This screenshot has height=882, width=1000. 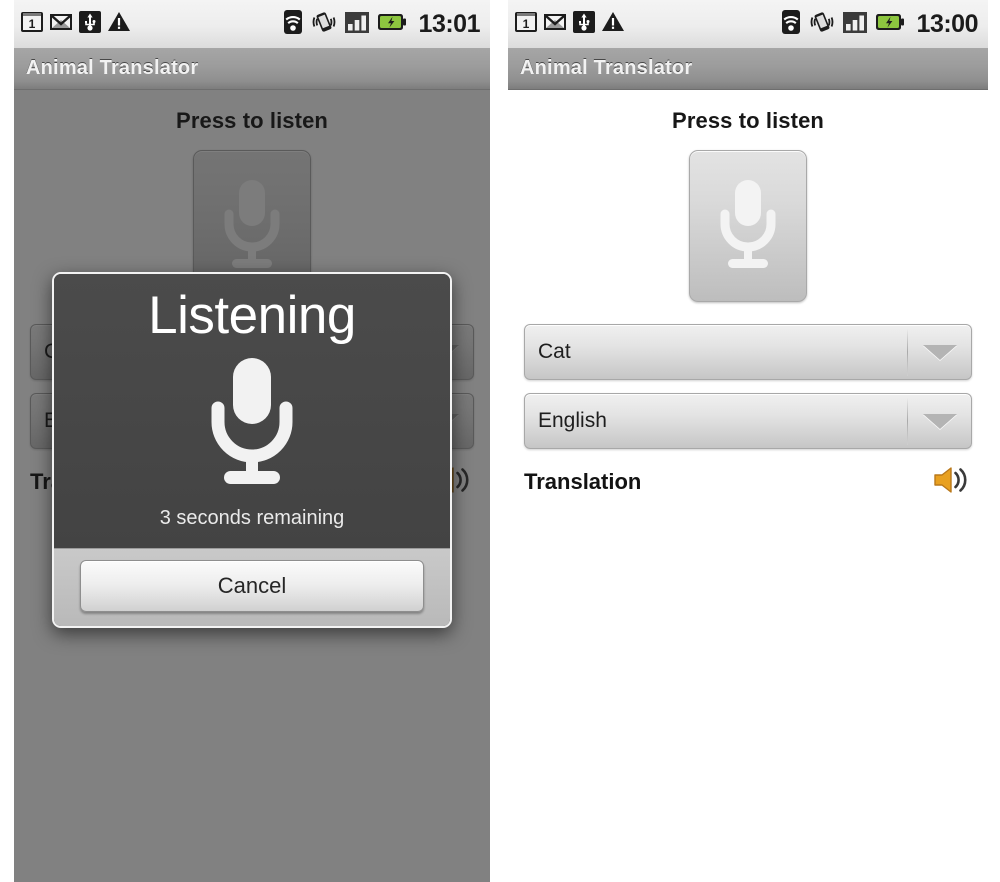 I want to click on app-title-bar-left: Animal Translator, so click(x=252, y=69).